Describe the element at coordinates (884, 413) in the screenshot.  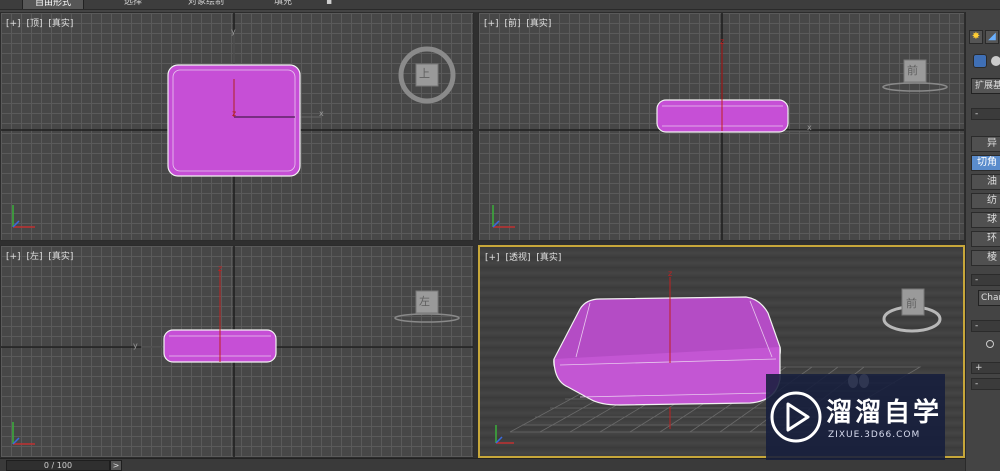
I see `watermark-title: 溜溜自学` at that location.